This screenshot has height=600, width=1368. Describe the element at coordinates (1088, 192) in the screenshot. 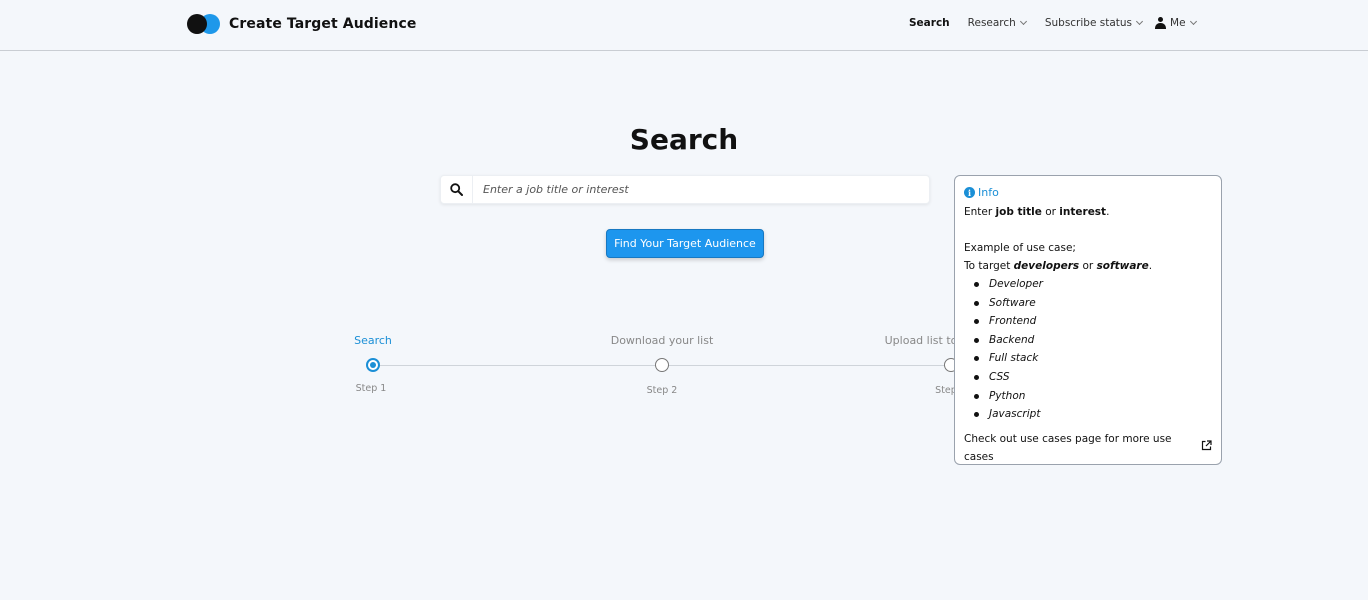

I see `info-heading: i Info` at that location.